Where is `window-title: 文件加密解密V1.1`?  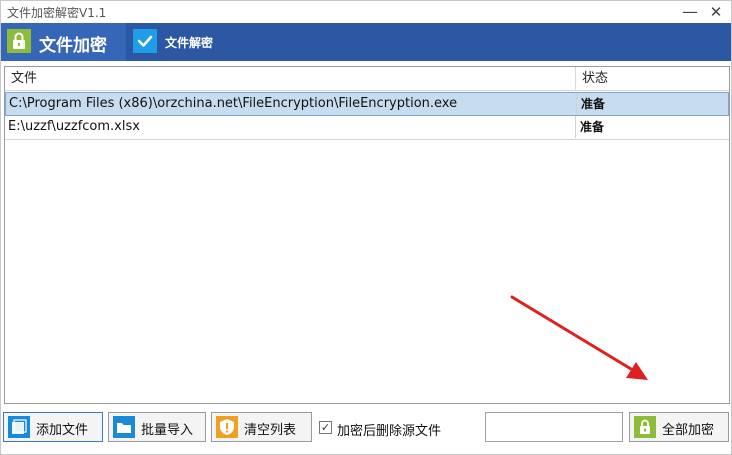
window-title: 文件加密解密V1.1 is located at coordinates (57, 13).